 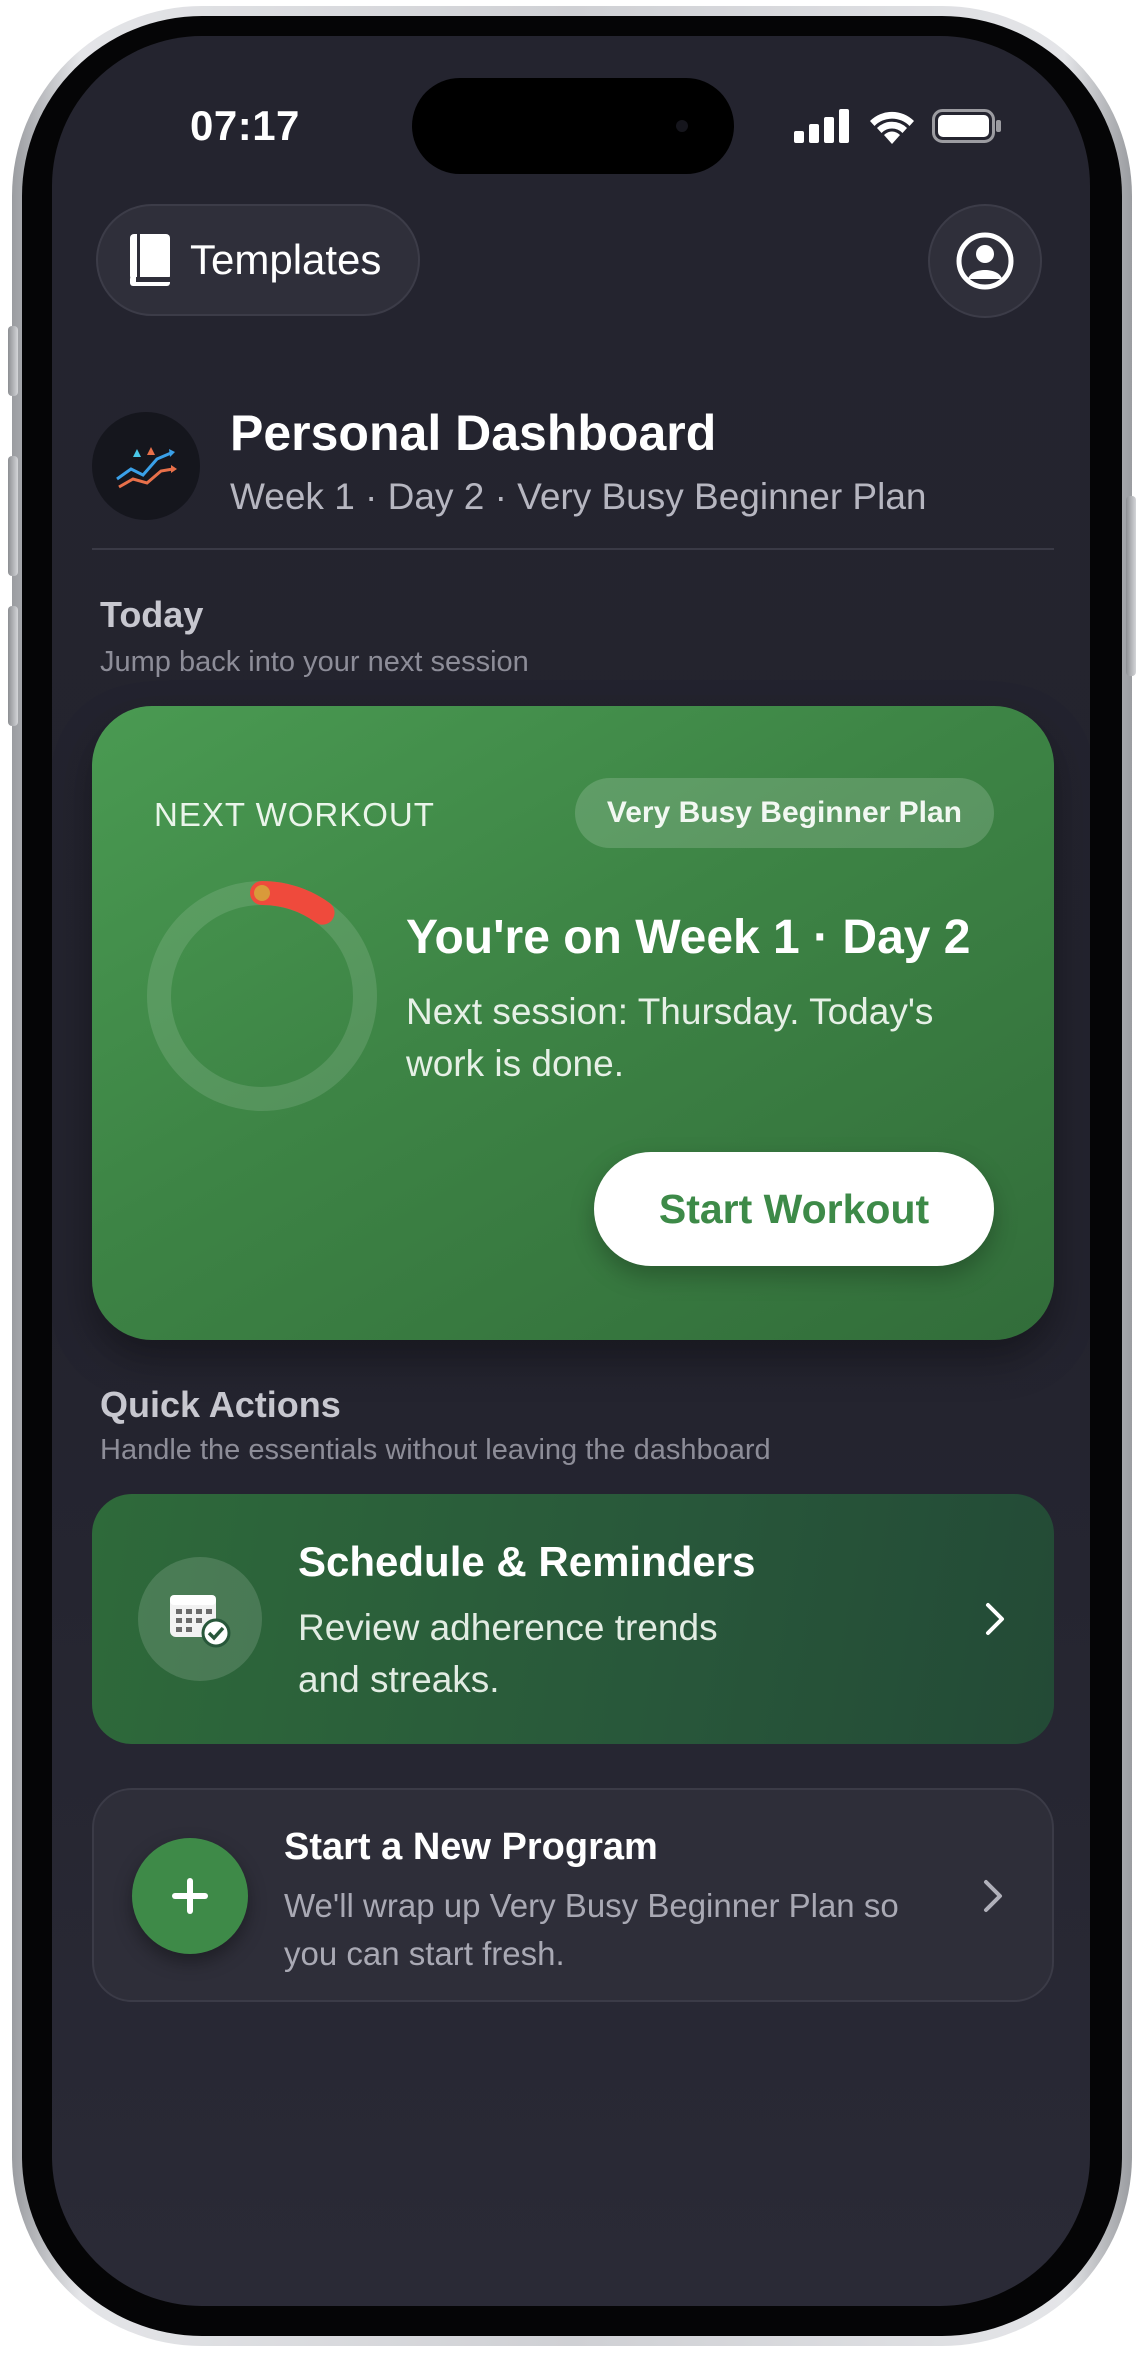 I want to click on page-title: Personal Dashboard, so click(x=473, y=433).